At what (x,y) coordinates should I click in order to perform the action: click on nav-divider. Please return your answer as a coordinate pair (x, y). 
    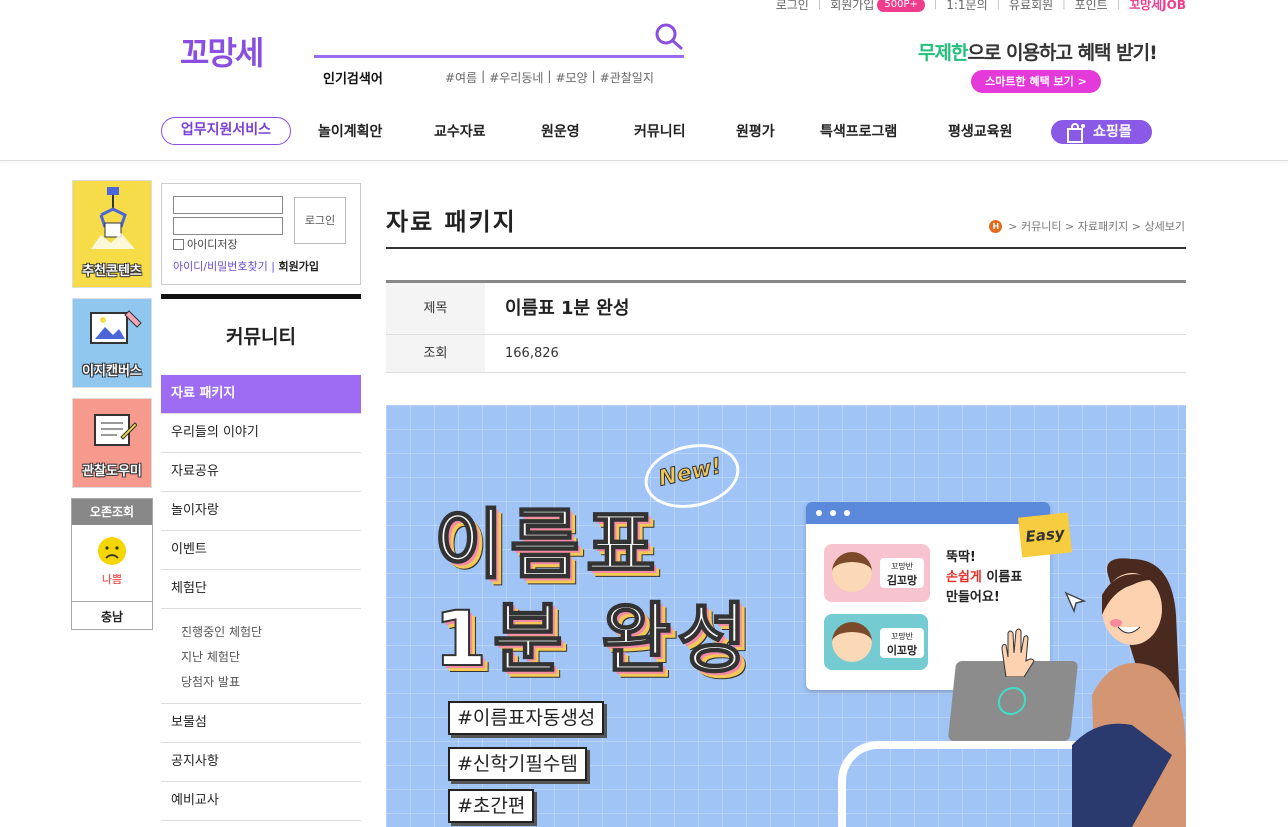
    Looking at the image, I should click on (644, 160).